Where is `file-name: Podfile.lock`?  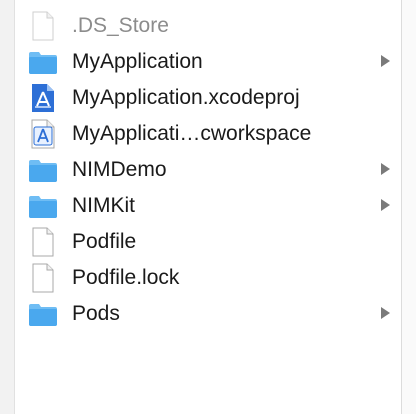 file-name: Podfile.lock is located at coordinates (126, 277).